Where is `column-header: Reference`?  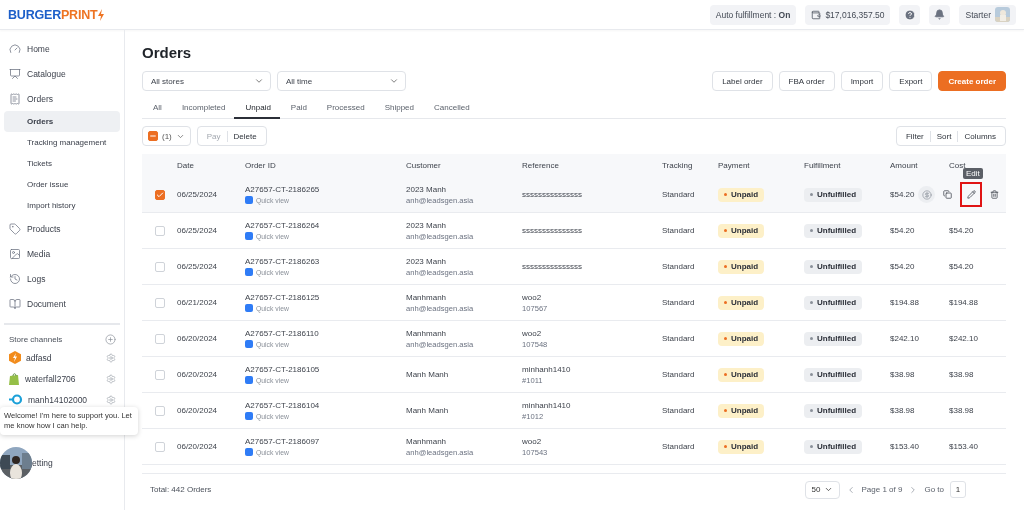
column-header: Reference is located at coordinates (592, 165).